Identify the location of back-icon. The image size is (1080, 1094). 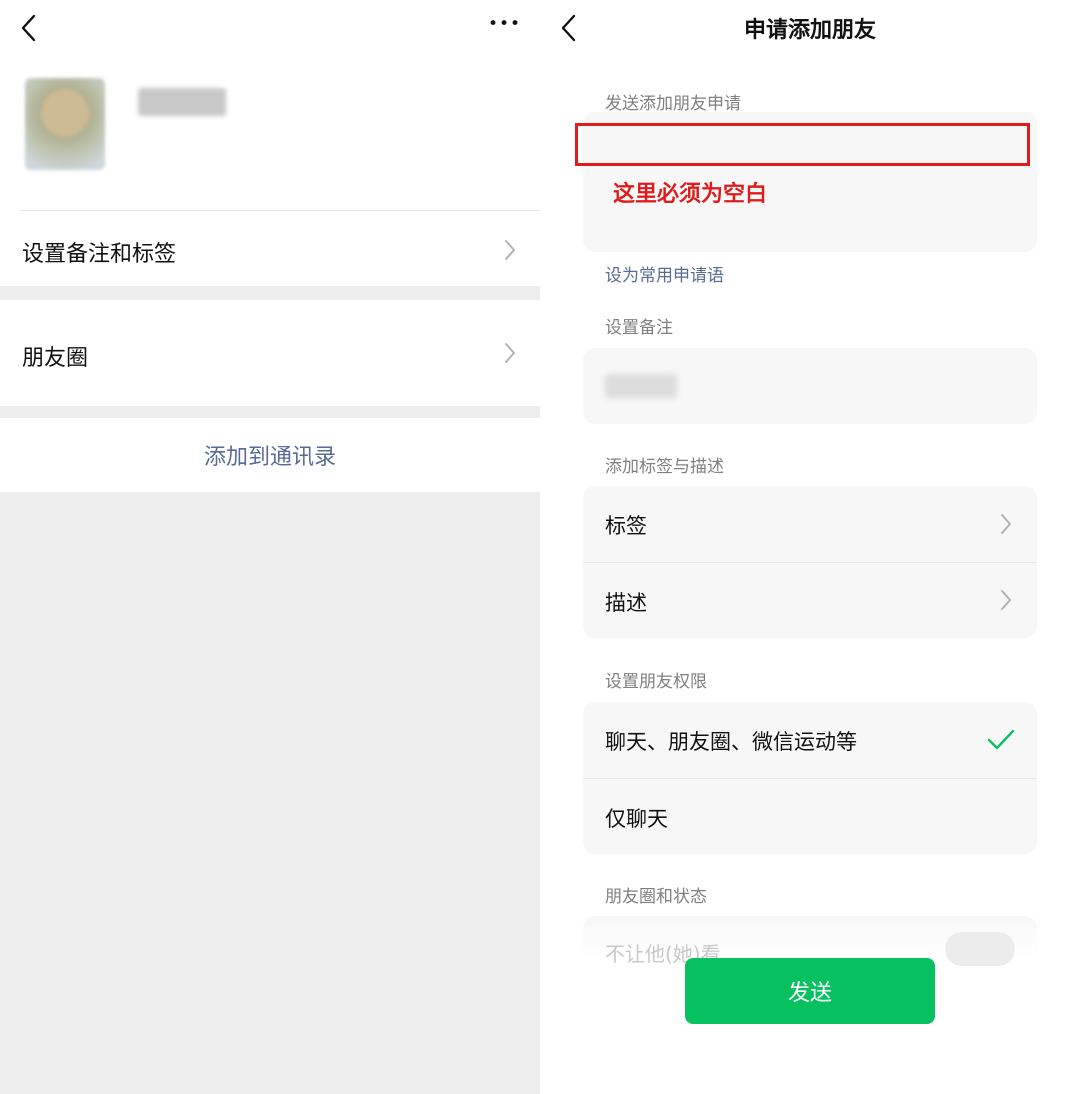
(29, 28).